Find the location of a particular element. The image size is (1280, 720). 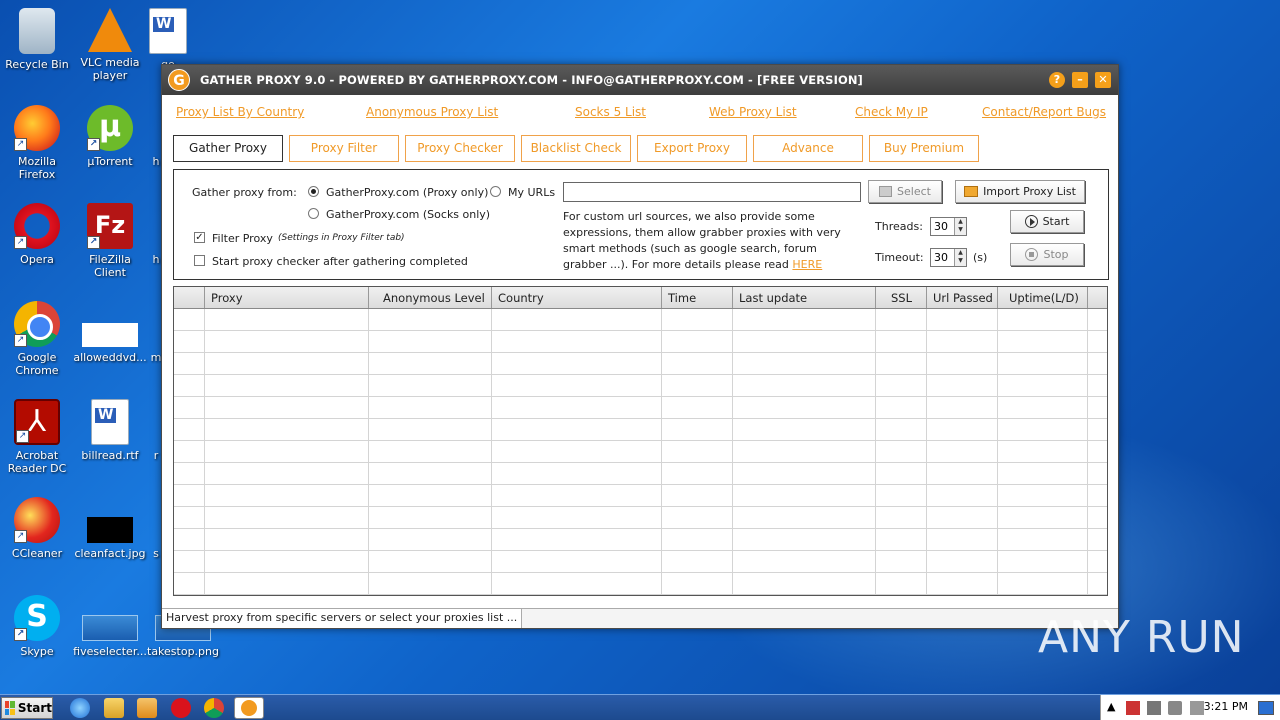

select-button: Select is located at coordinates (905, 191).